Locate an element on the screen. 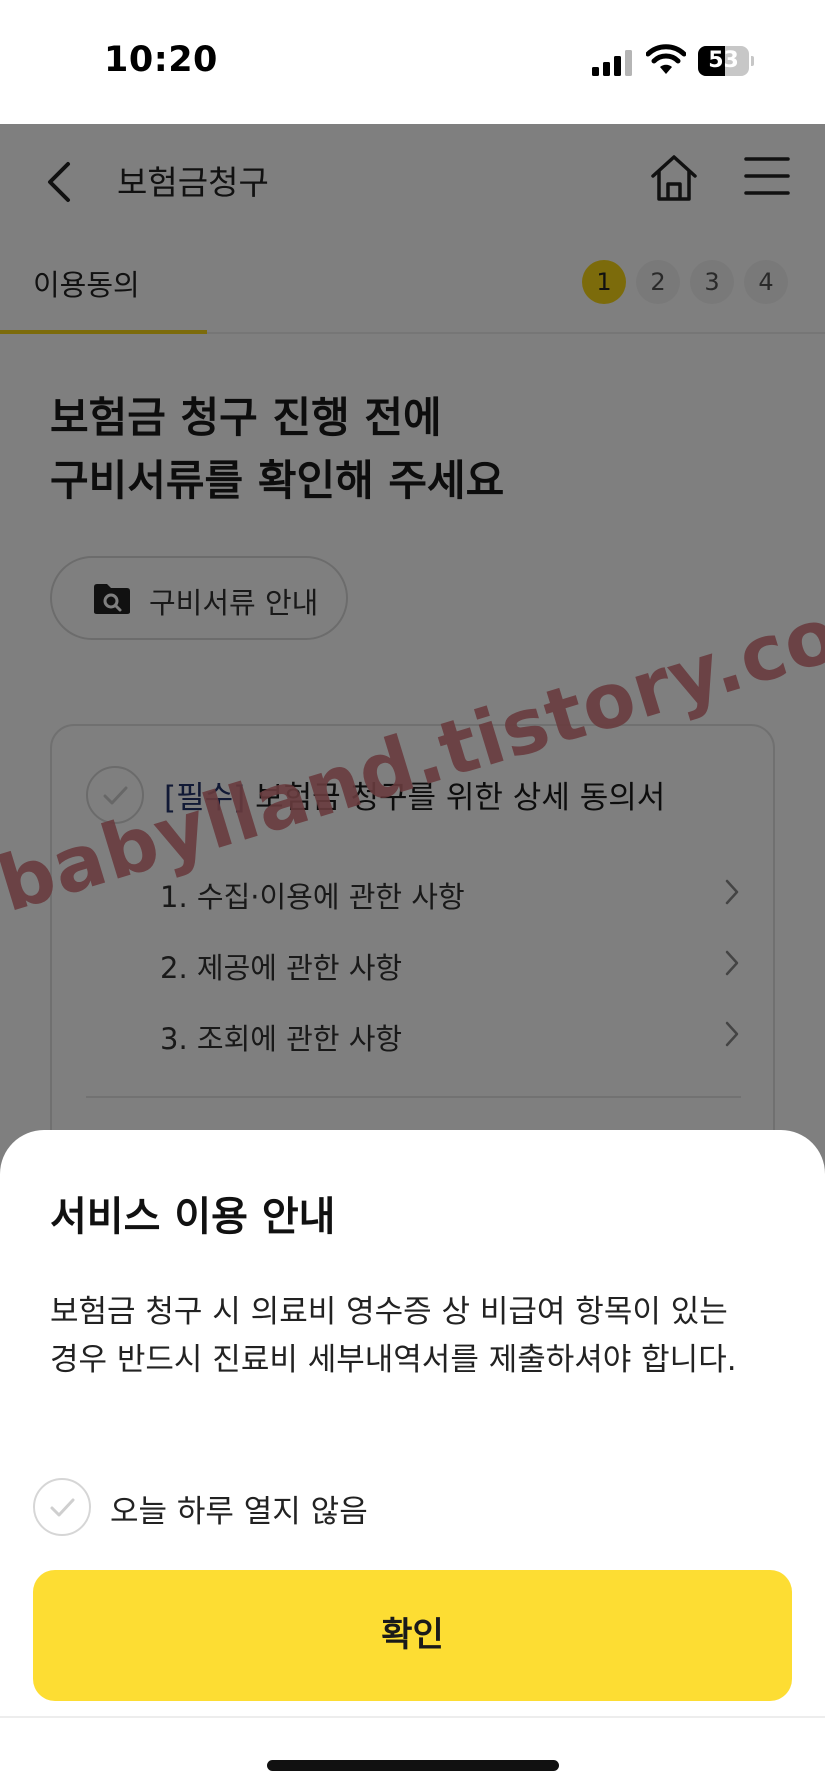 This screenshot has height=1789, width=825. battery-percent: 53 is located at coordinates (723, 60).